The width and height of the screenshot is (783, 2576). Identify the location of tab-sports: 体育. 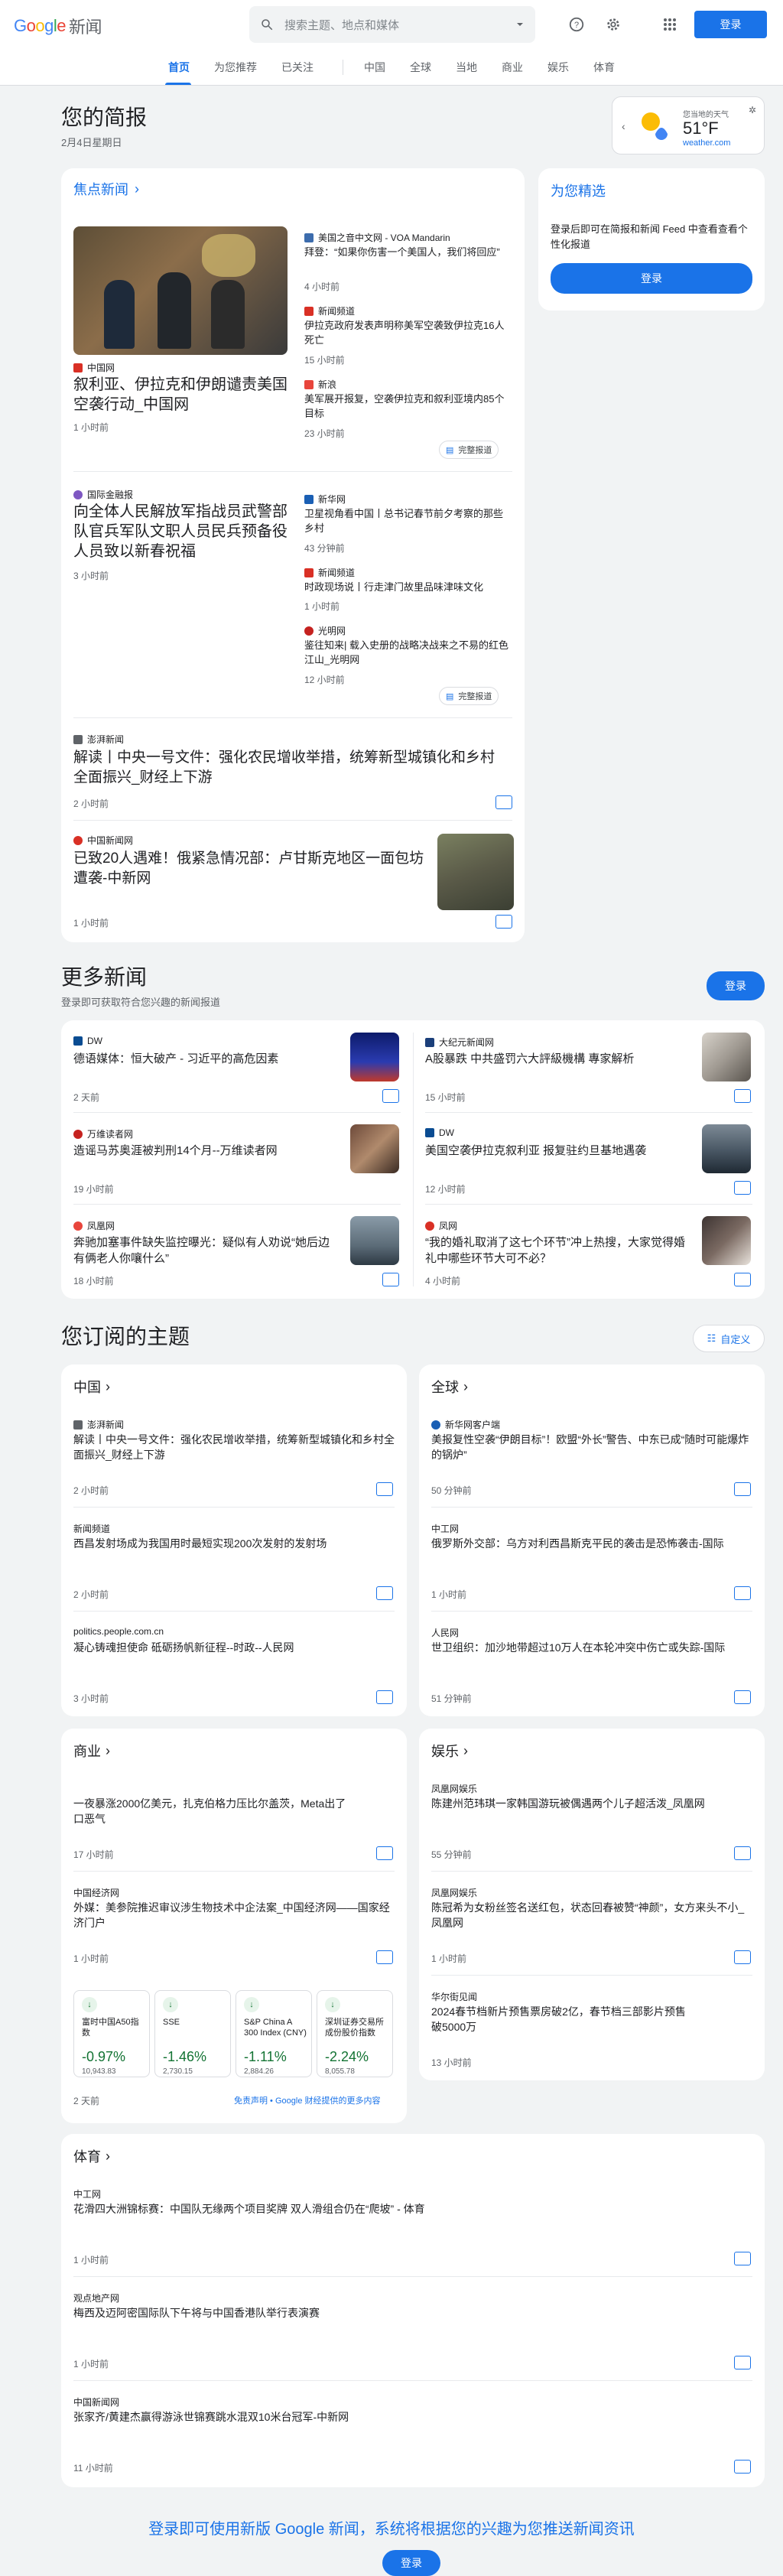
(604, 67).